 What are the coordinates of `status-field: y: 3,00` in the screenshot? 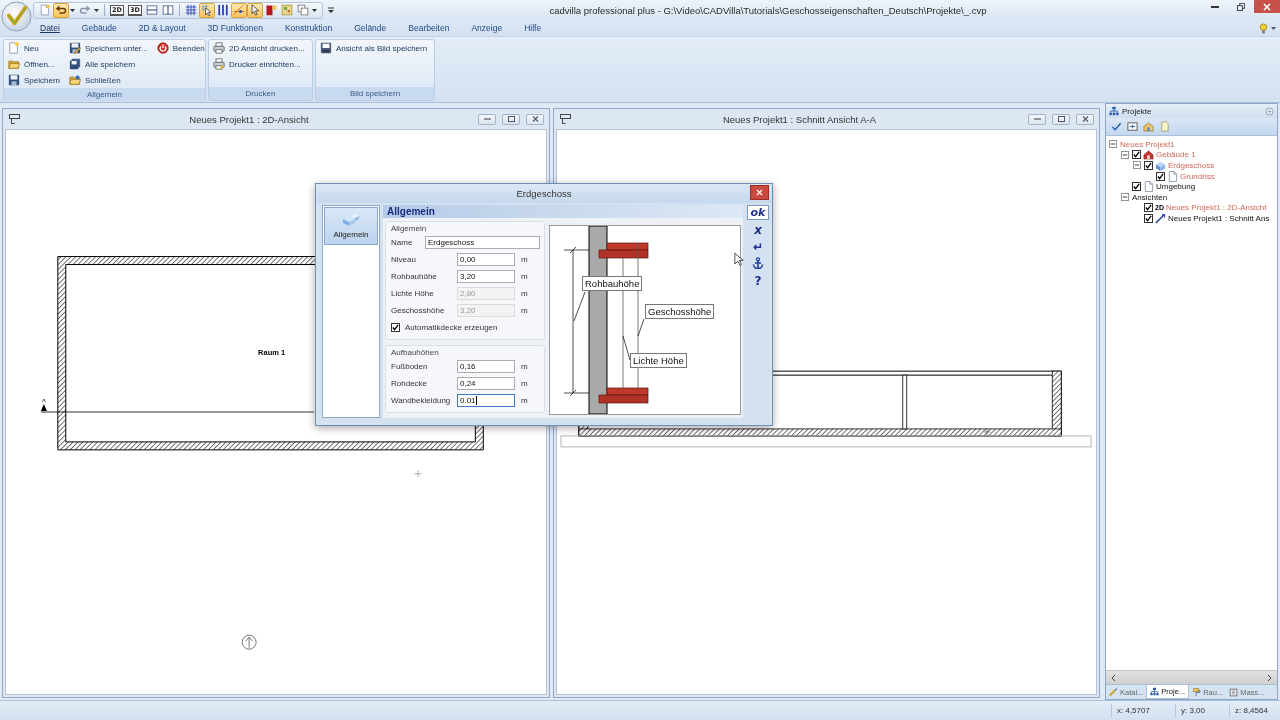 It's located at (1202, 710).